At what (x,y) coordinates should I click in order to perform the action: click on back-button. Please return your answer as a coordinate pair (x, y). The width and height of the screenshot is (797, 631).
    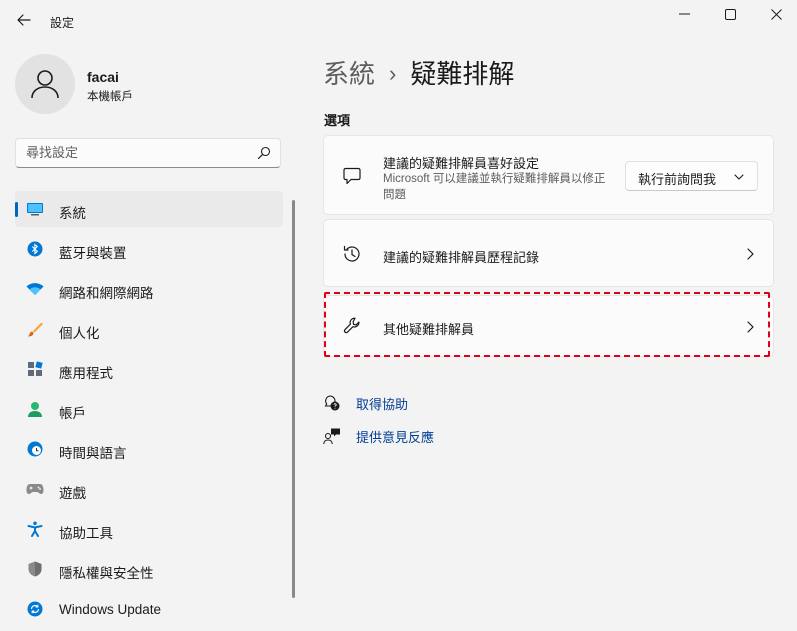
    Looking at the image, I should click on (24, 20).